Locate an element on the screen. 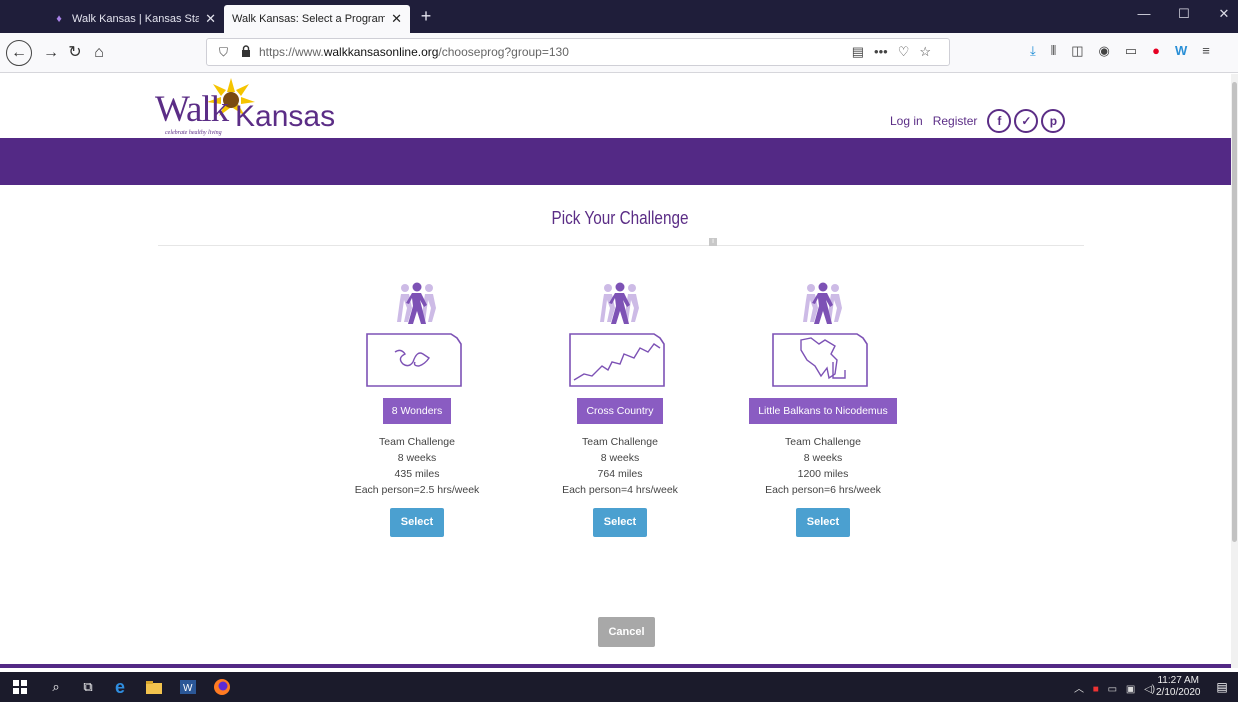 The width and height of the screenshot is (1238, 702). top-nav: Log in Register f ✓ p is located at coordinates (979, 121).